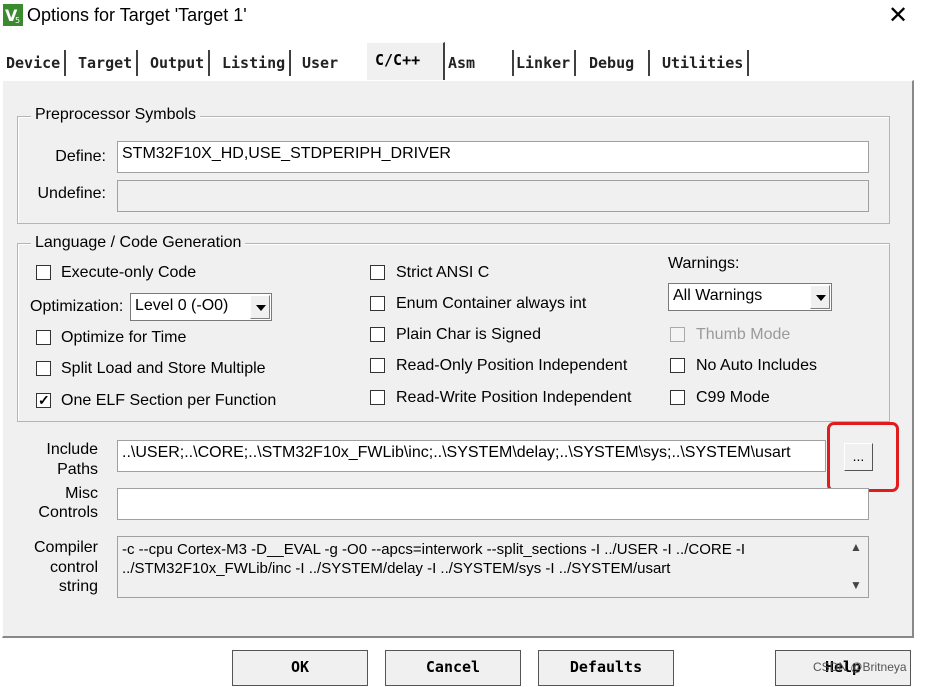 This screenshot has width=927, height=687. Describe the element at coordinates (463, 18) in the screenshot. I see `title-bar: V 5 Options for Target 'Target 1' ✕` at that location.